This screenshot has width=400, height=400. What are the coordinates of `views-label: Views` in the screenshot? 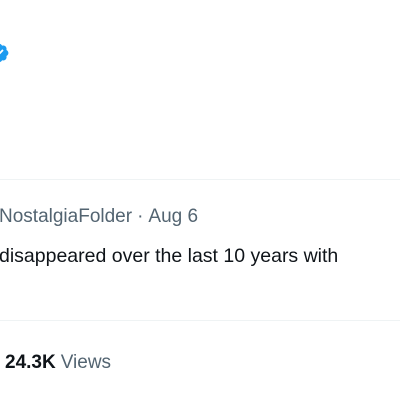 It's located at (86, 362).